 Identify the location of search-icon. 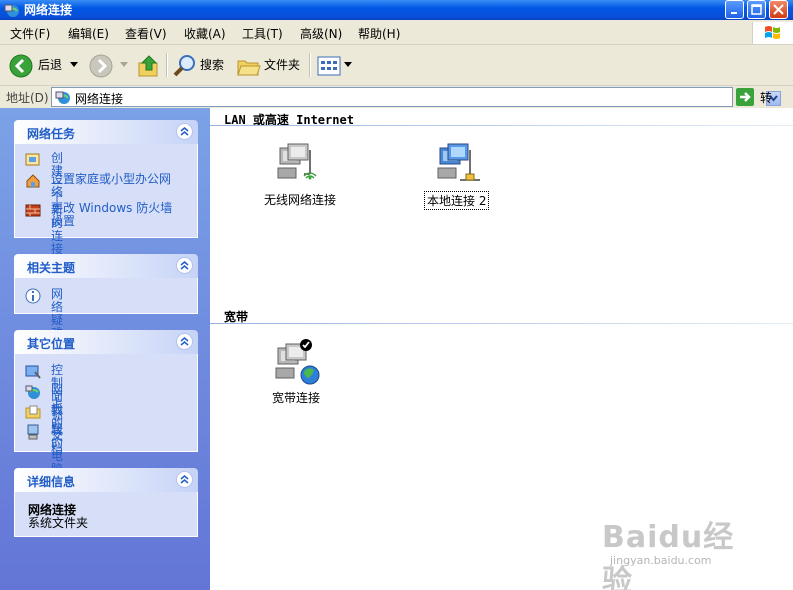
(184, 66).